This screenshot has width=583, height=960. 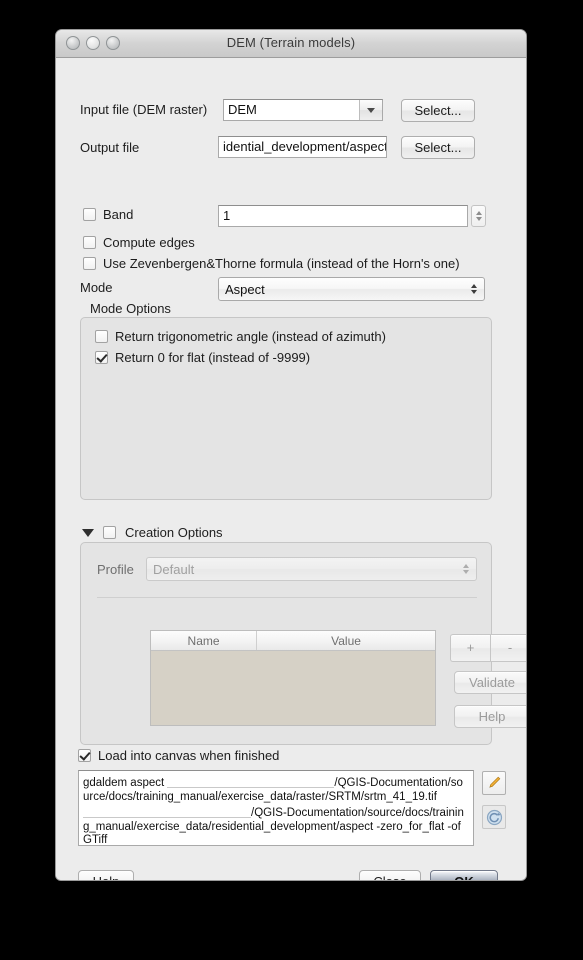 I want to click on return-zero-for-flat-label: Return 0 for flat (instead of -9999), so click(x=213, y=357).